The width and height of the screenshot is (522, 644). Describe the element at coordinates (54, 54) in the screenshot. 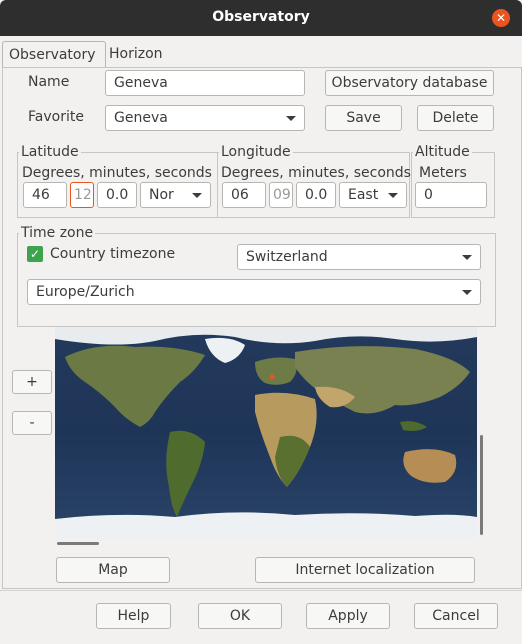

I see `tab-observatory: Observatory` at that location.